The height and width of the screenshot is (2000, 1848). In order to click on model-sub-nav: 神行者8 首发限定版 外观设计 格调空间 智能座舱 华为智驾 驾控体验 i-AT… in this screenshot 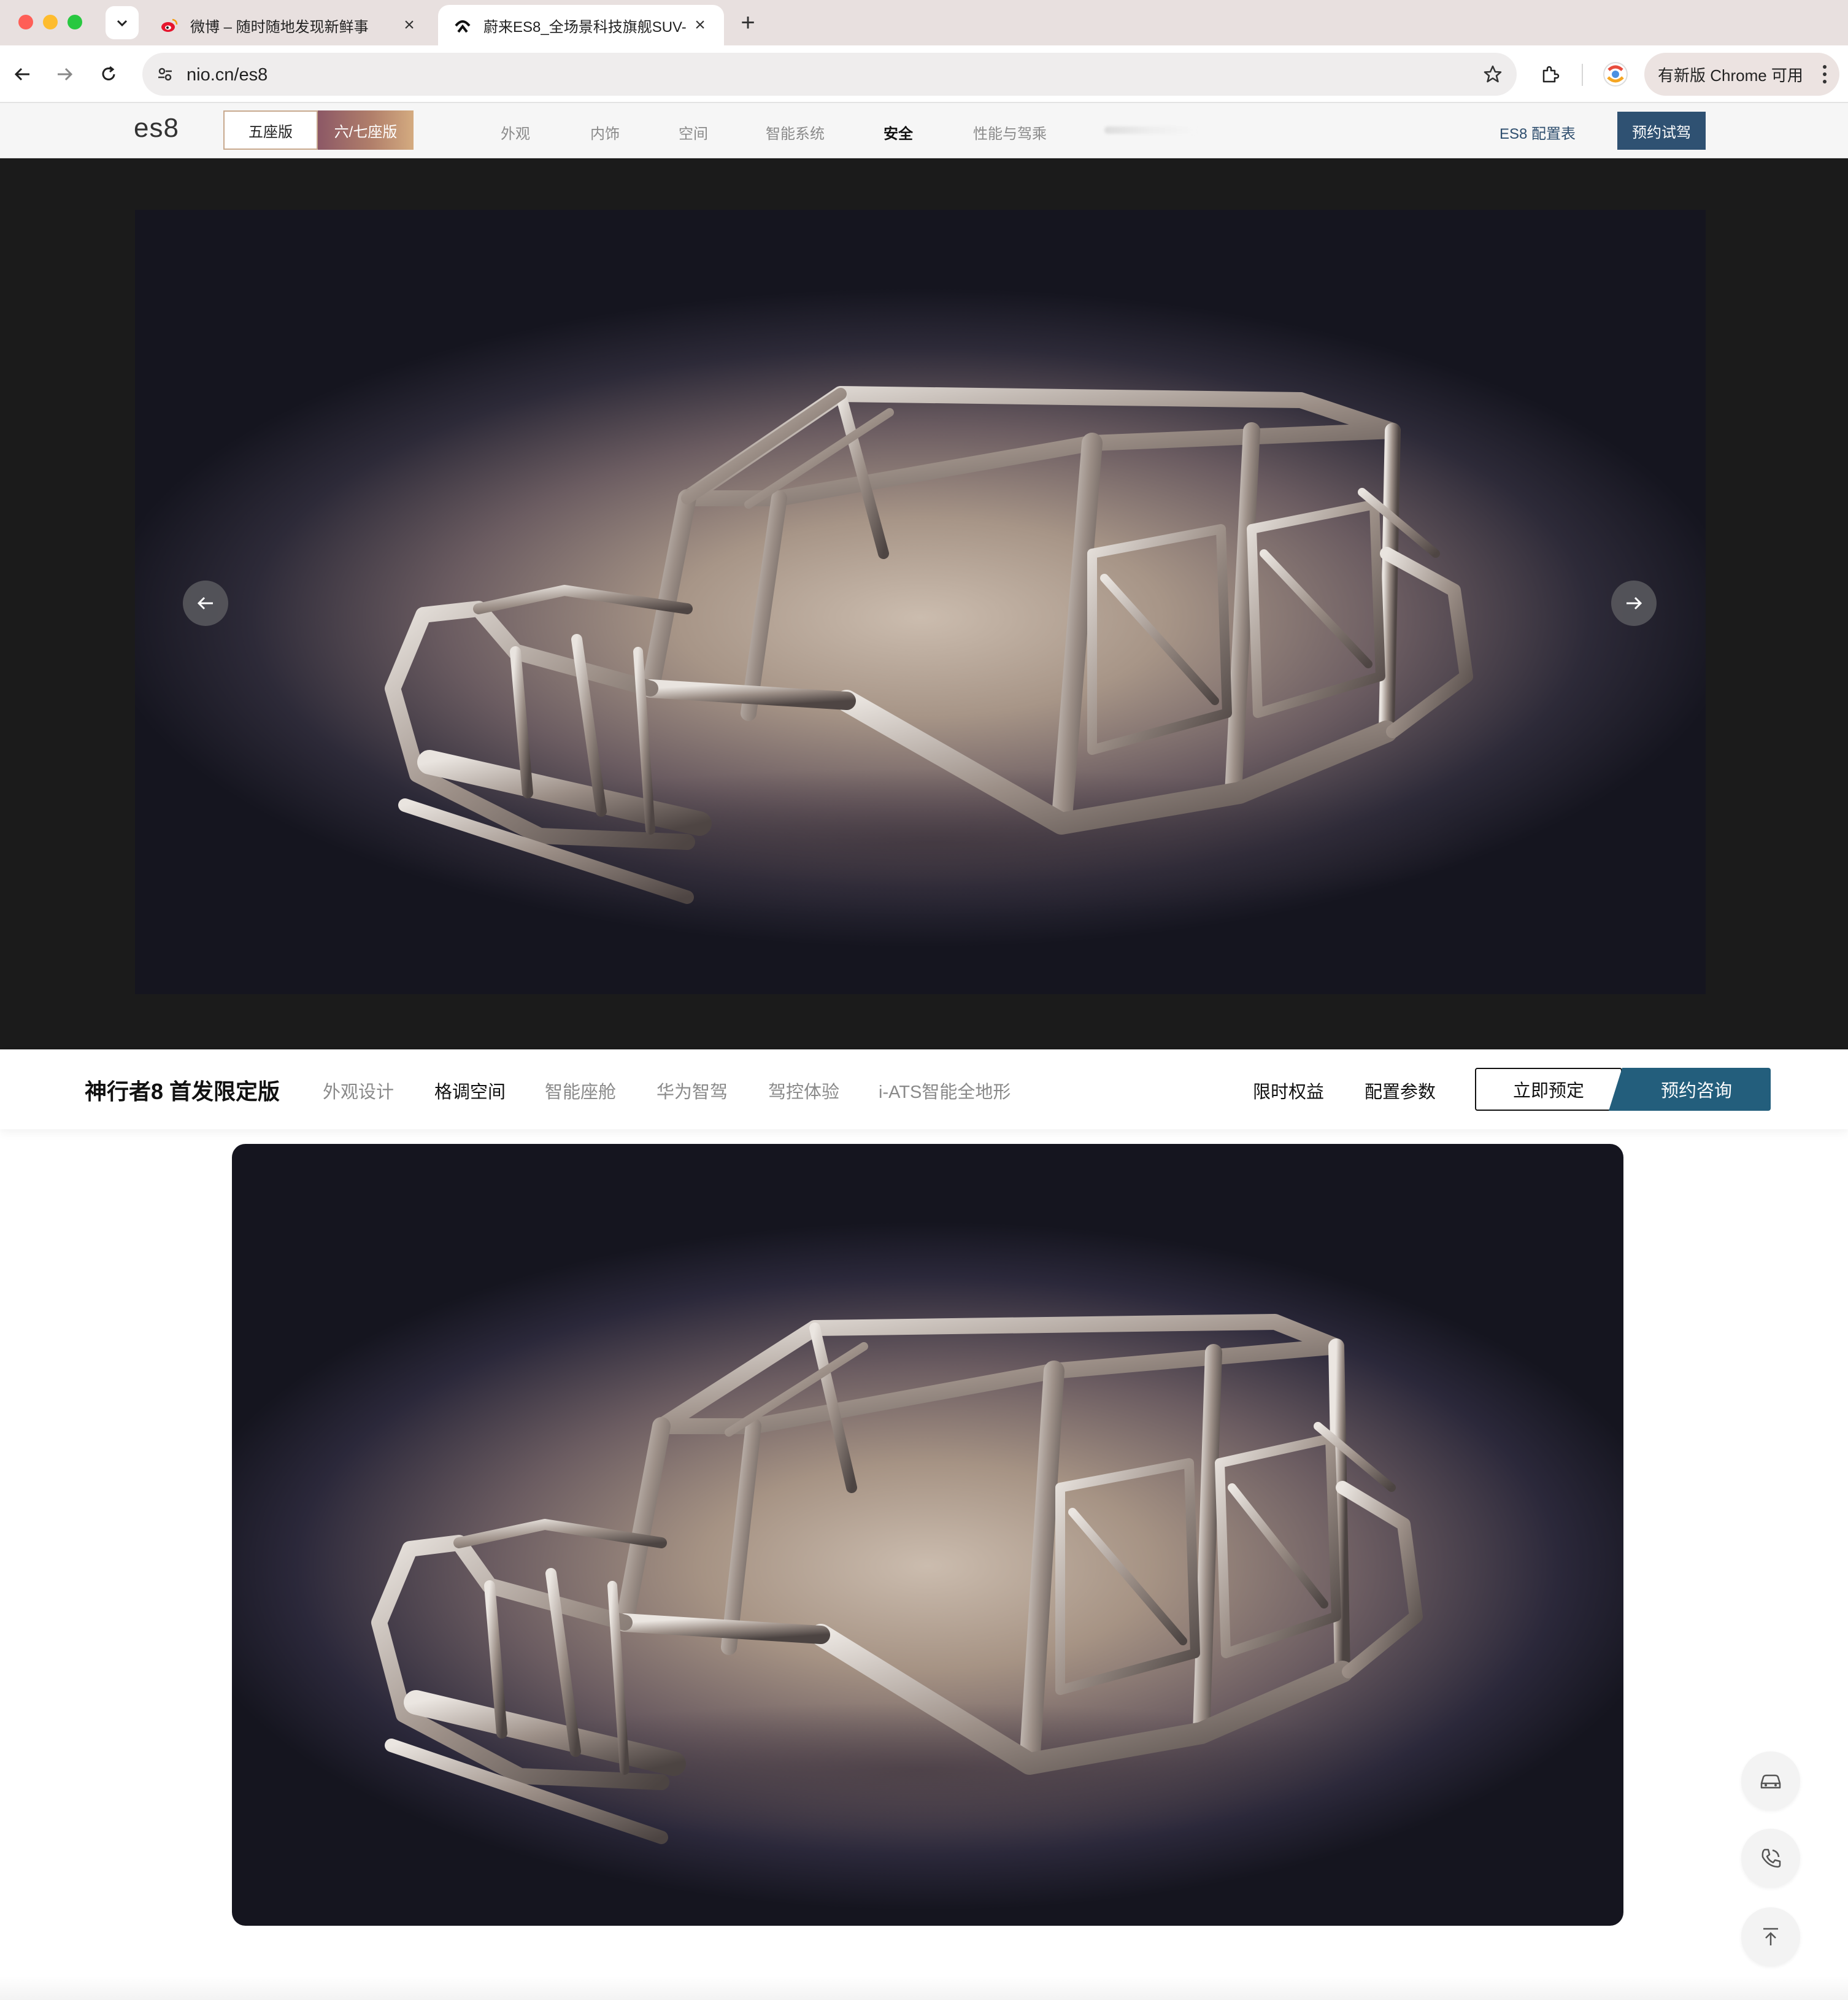, I will do `click(924, 1089)`.